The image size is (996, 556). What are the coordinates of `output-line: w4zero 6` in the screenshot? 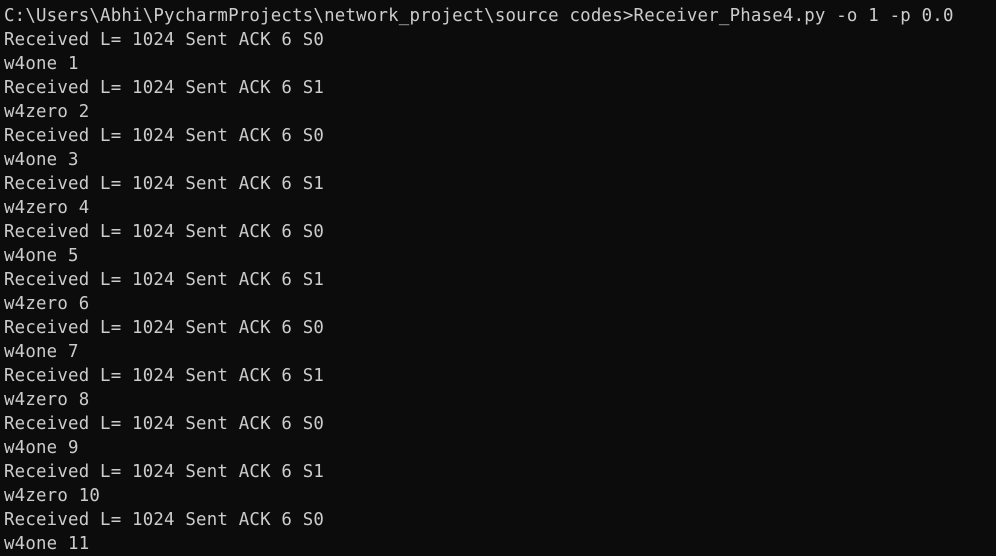 It's located at (47, 304).